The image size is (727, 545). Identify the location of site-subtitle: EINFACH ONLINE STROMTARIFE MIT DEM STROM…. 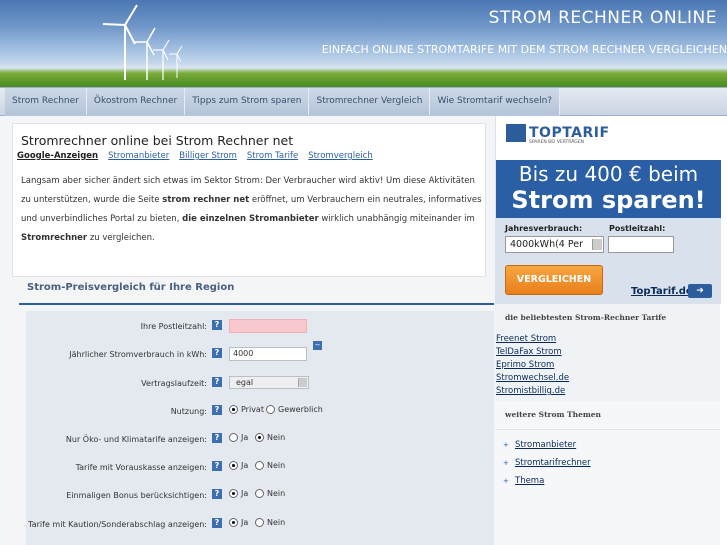
(524, 49).